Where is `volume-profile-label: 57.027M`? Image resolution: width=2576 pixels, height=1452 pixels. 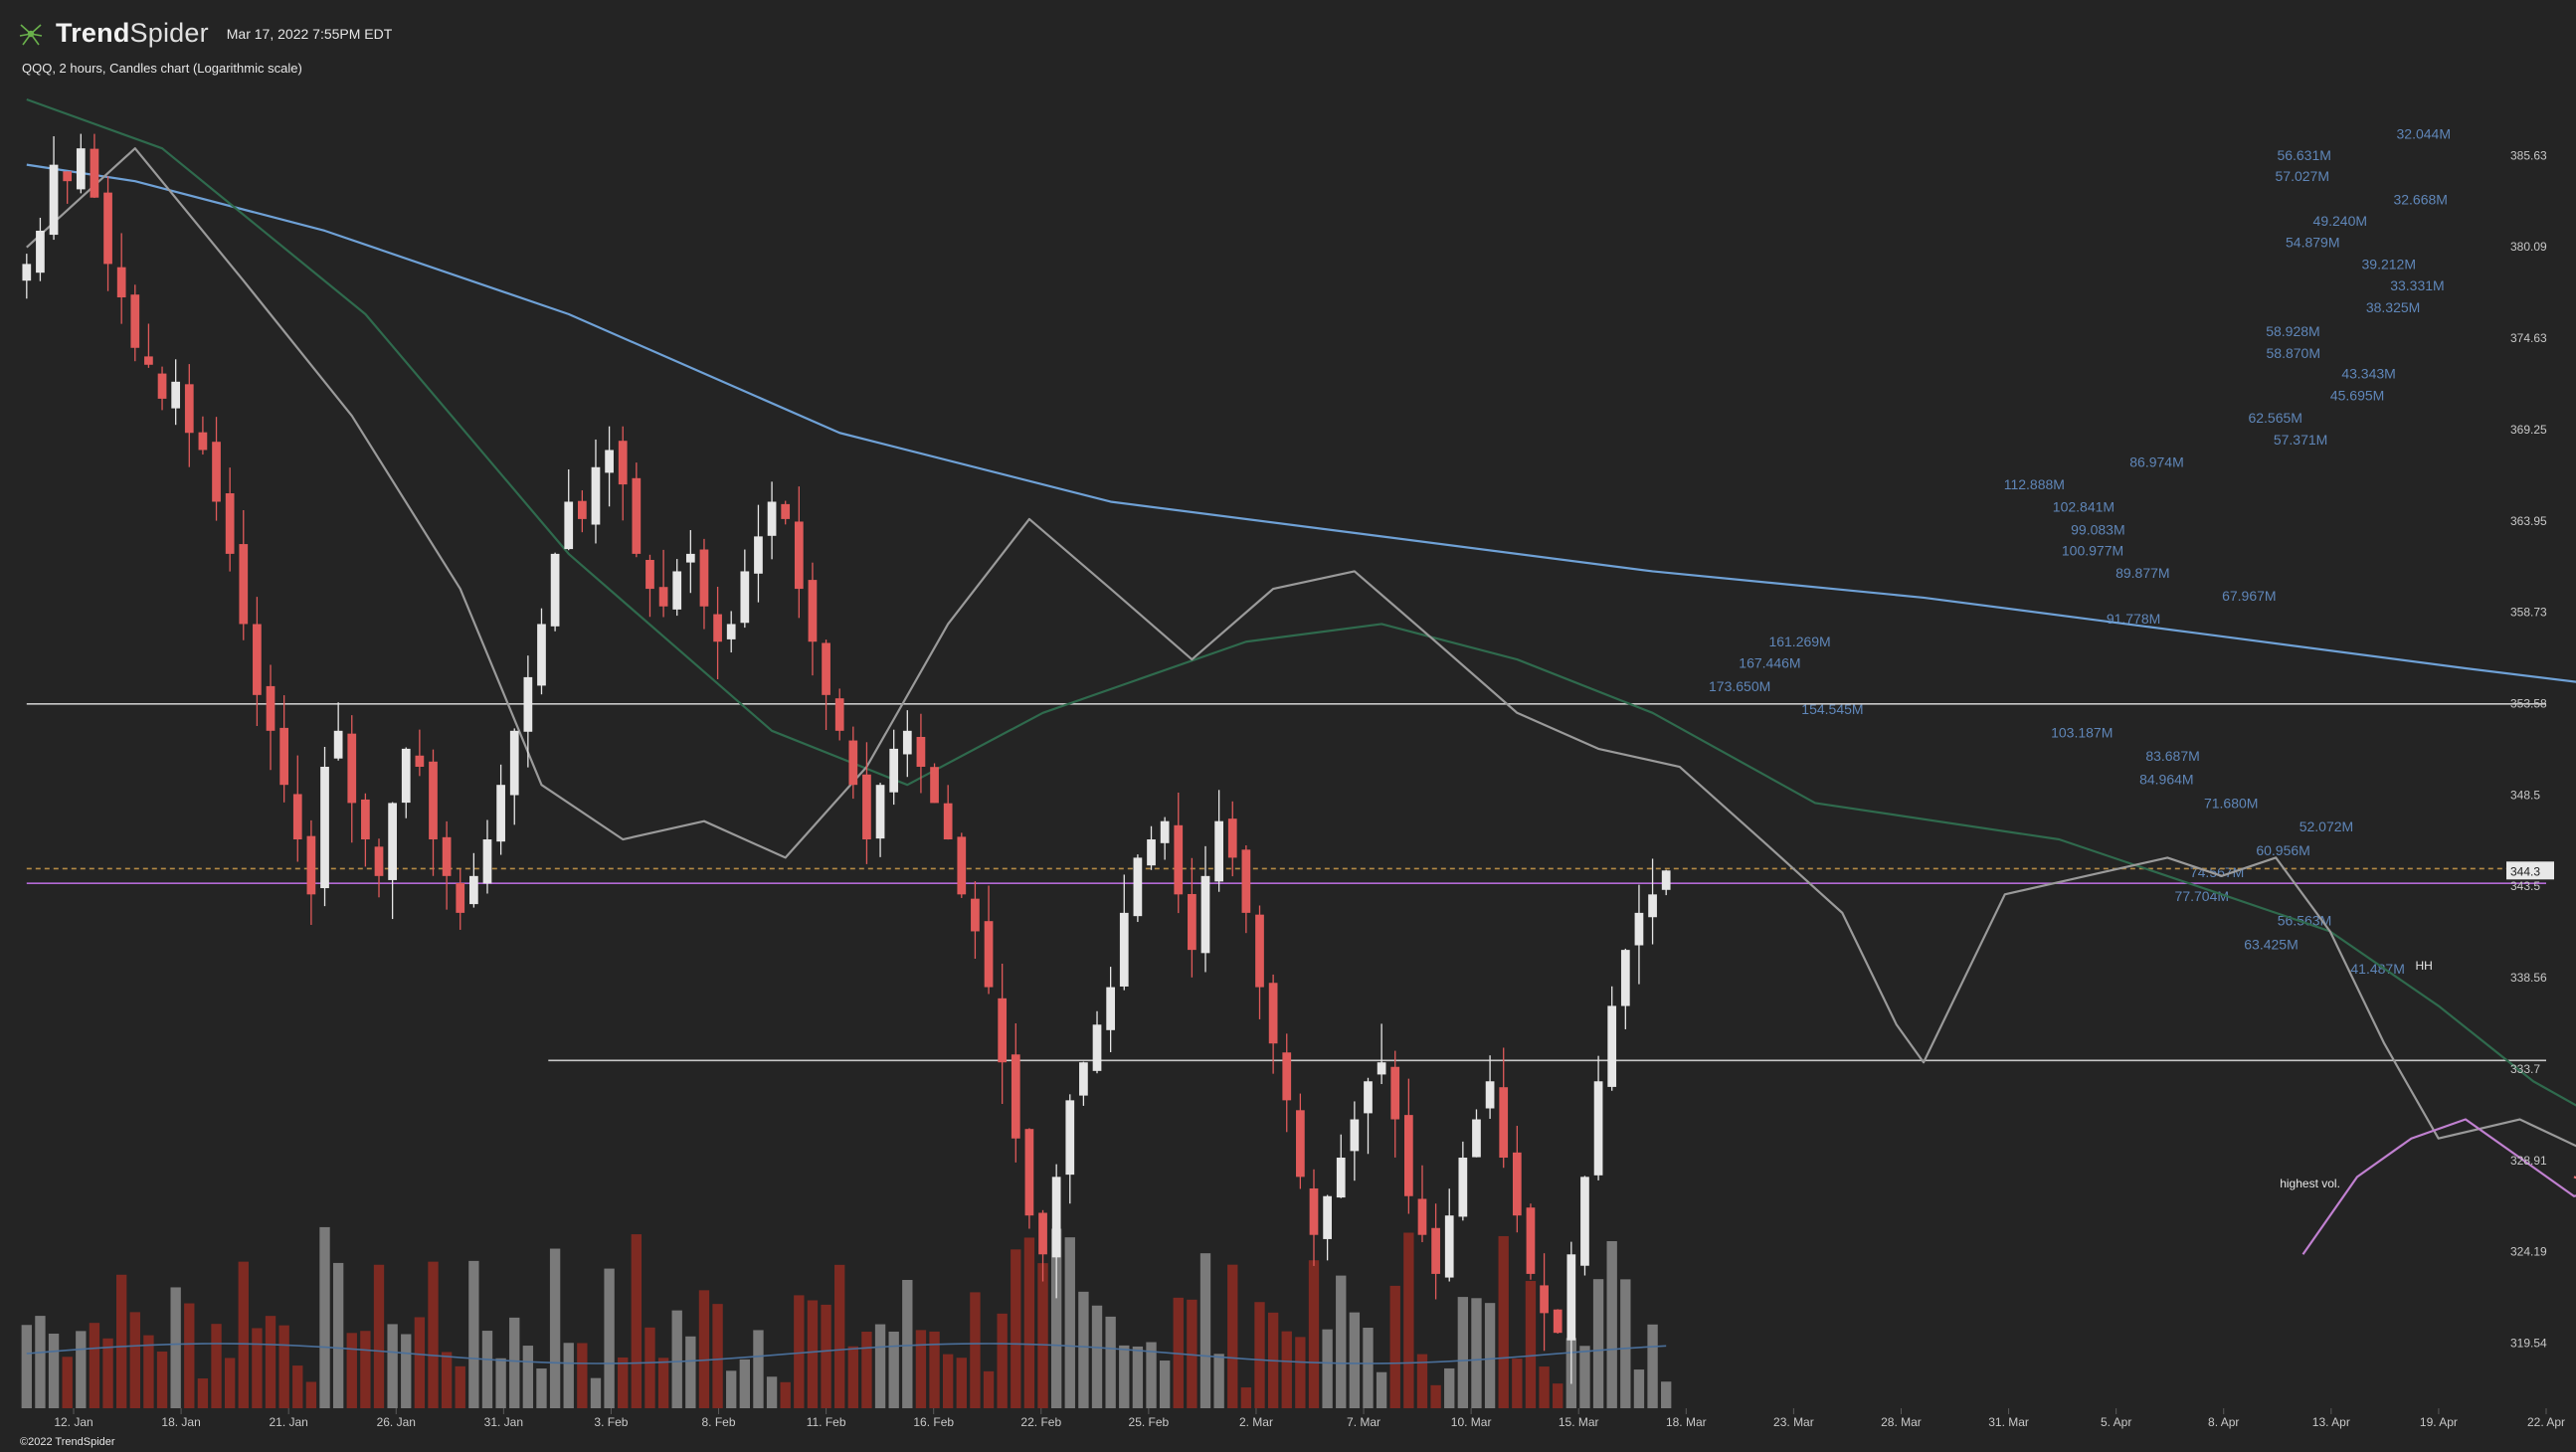 volume-profile-label: 57.027M is located at coordinates (2302, 176).